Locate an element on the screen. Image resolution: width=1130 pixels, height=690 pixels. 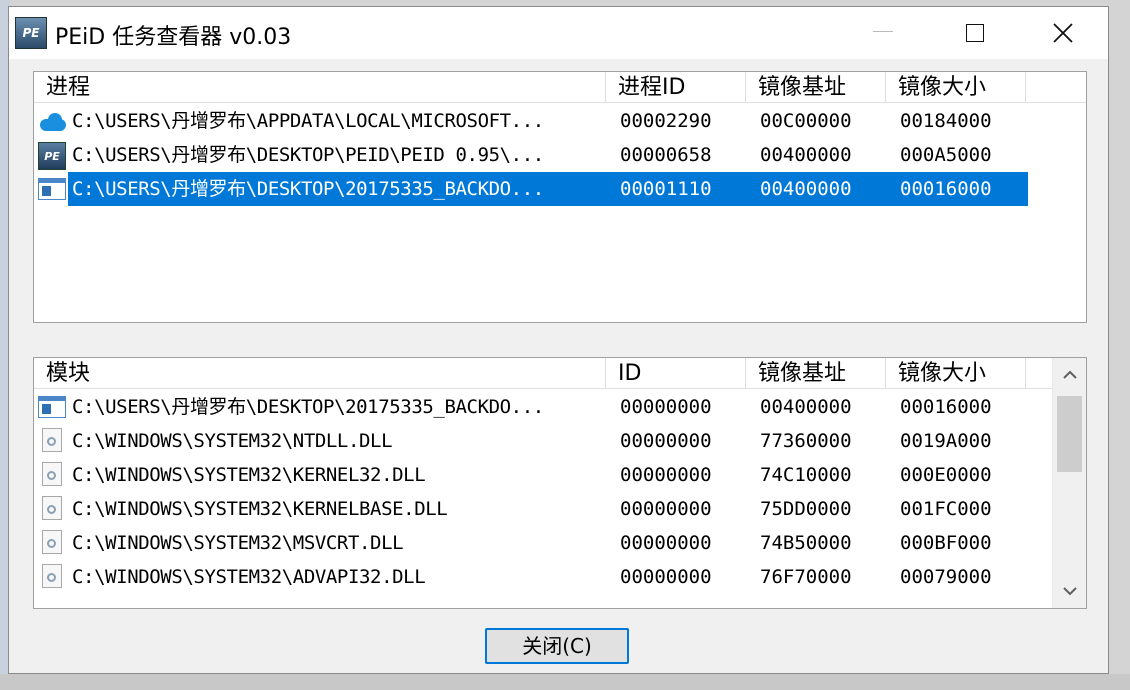
module-image-base: 74B50000 is located at coordinates (806, 543).